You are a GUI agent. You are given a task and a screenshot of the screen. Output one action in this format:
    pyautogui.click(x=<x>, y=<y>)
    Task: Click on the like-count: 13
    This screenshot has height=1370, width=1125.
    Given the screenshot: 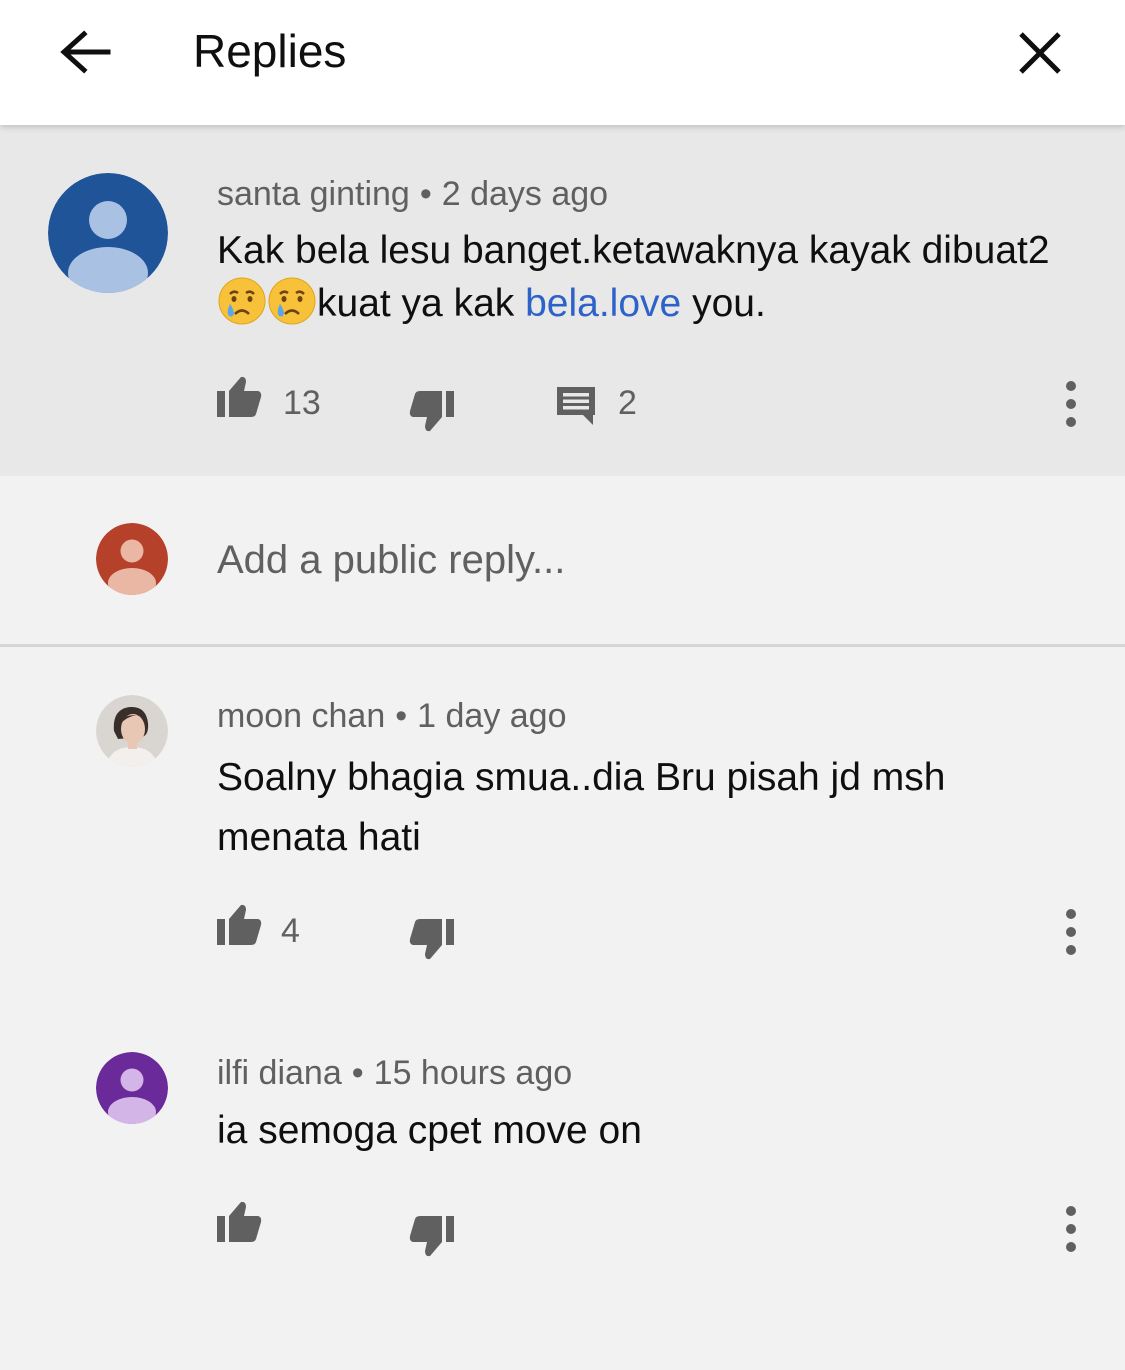 What is the action you would take?
    pyautogui.click(x=302, y=403)
    